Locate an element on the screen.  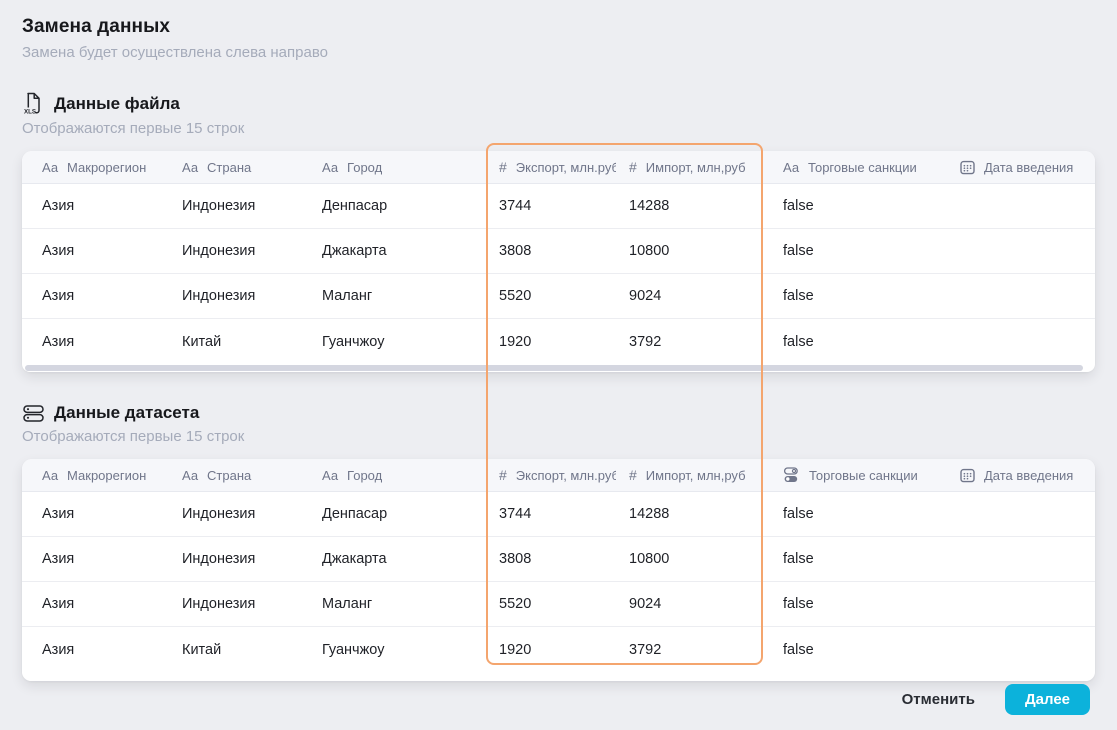
cell-import: 9024 is located at coordinates (645, 296).